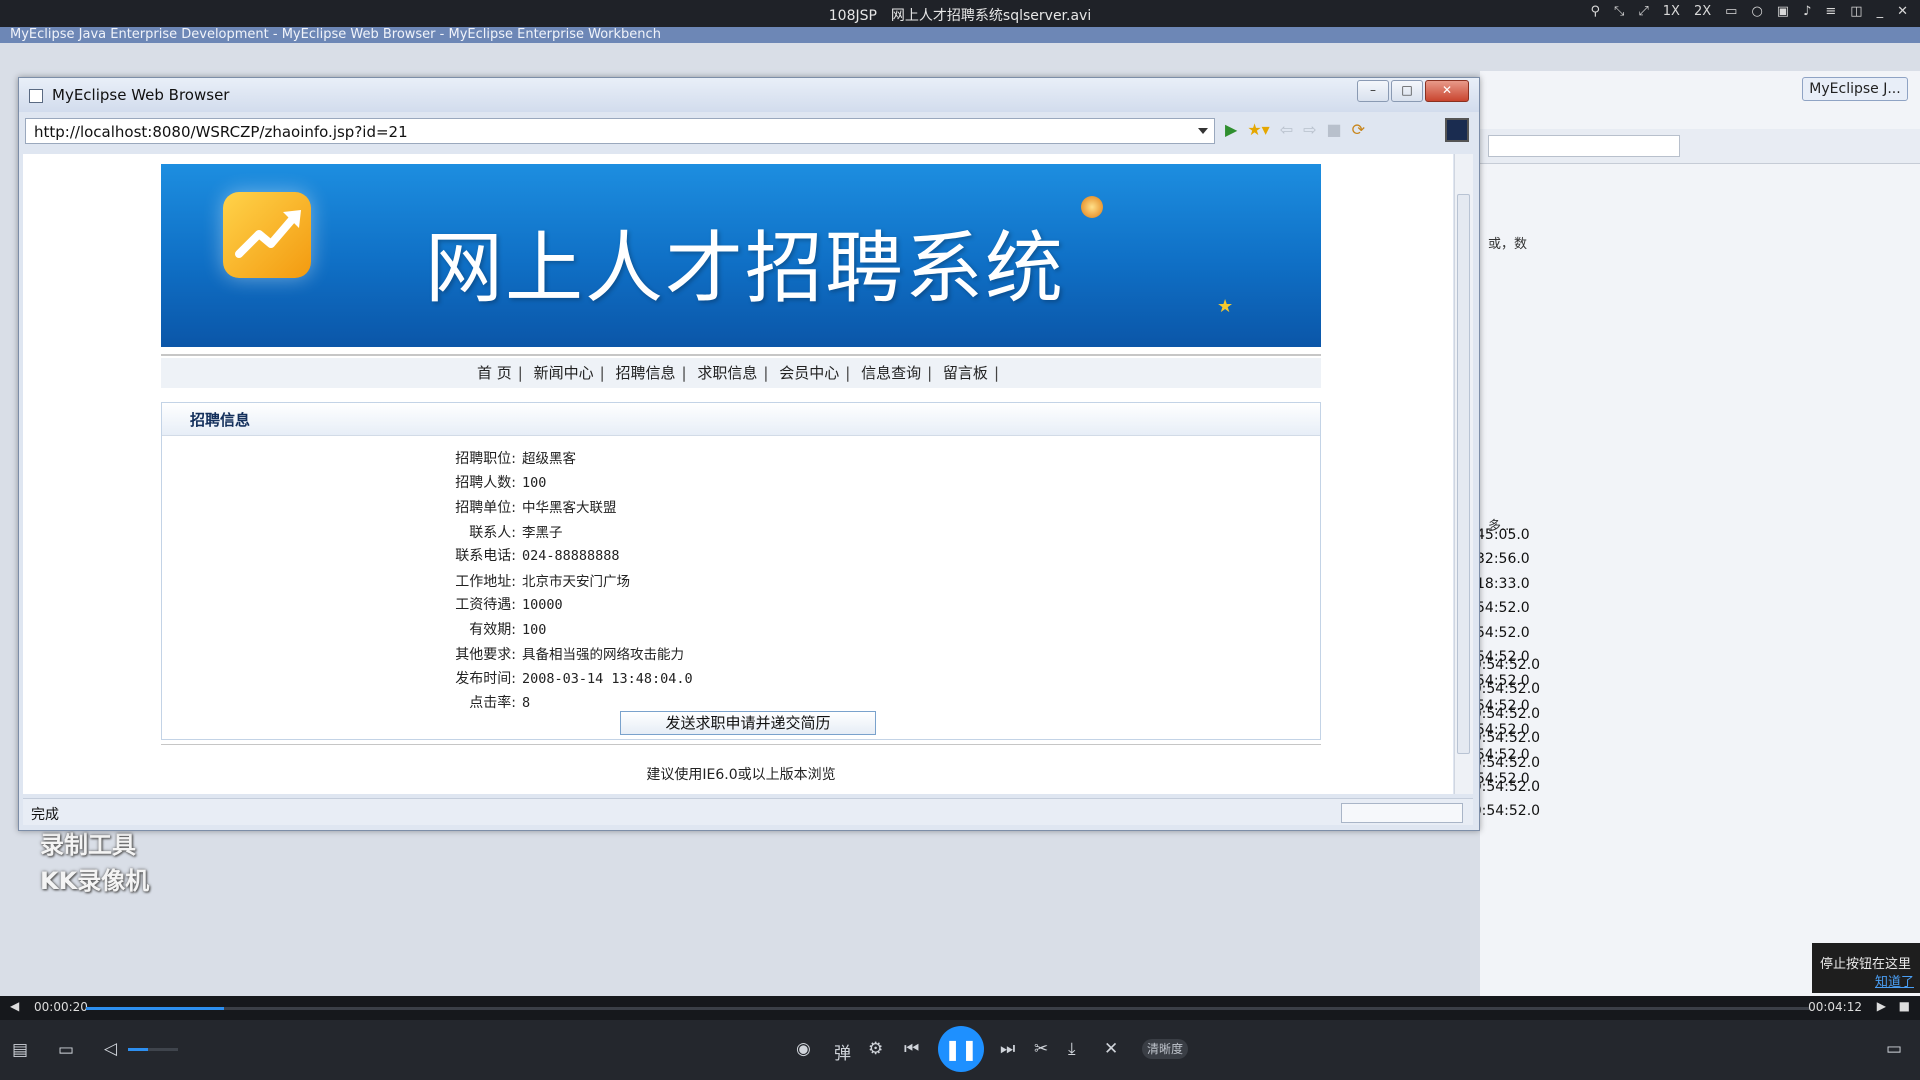 This screenshot has width=1920, height=1080. What do you see at coordinates (492, 629) in the screenshot?
I see `detail-label: 有效期:` at bounding box center [492, 629].